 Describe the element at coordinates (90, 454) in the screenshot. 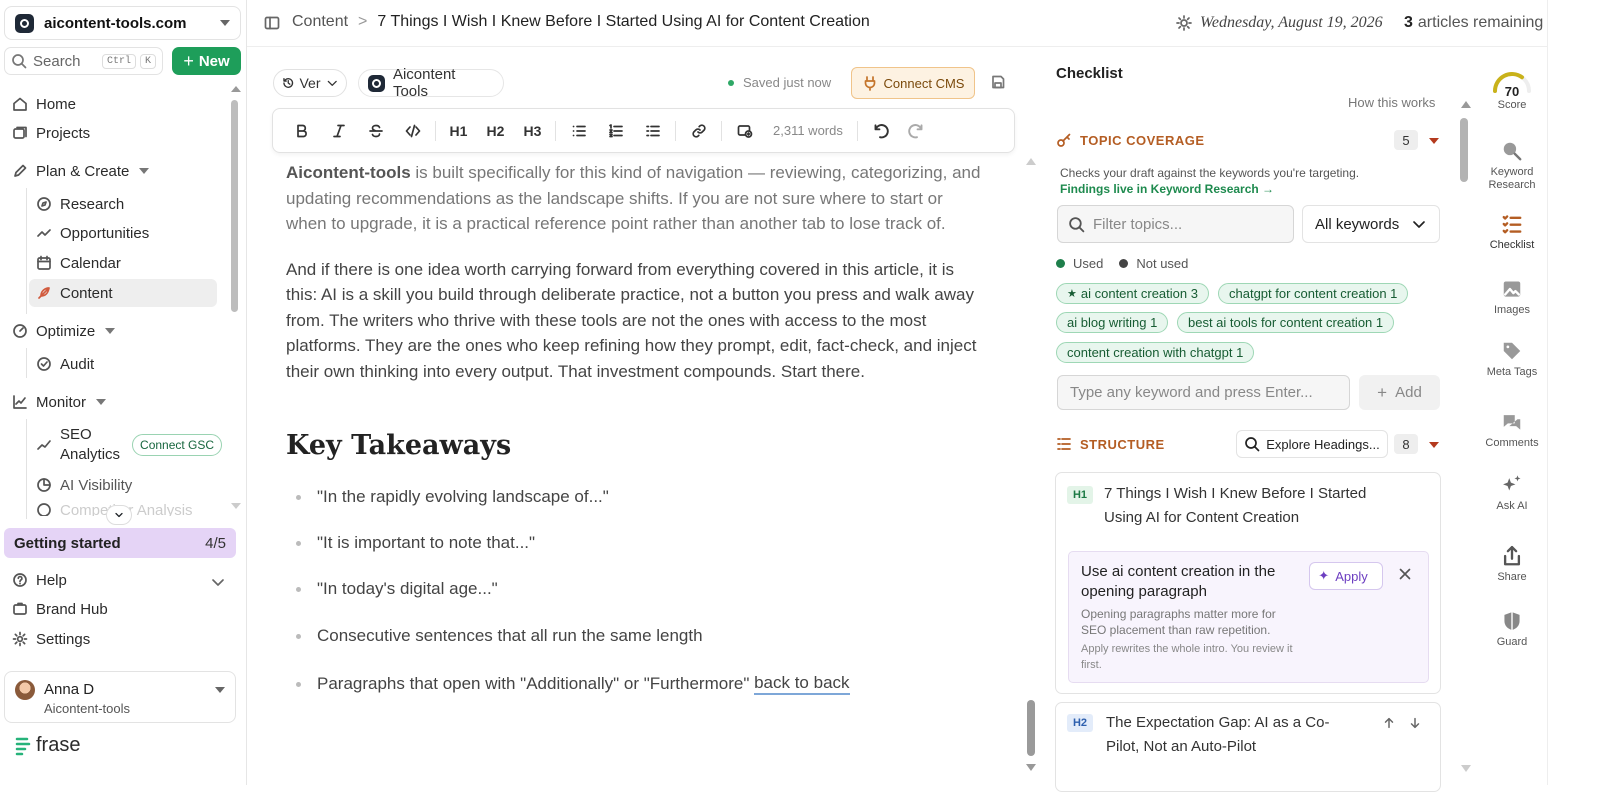

I see `nav-seo-line2: Analytics` at that location.